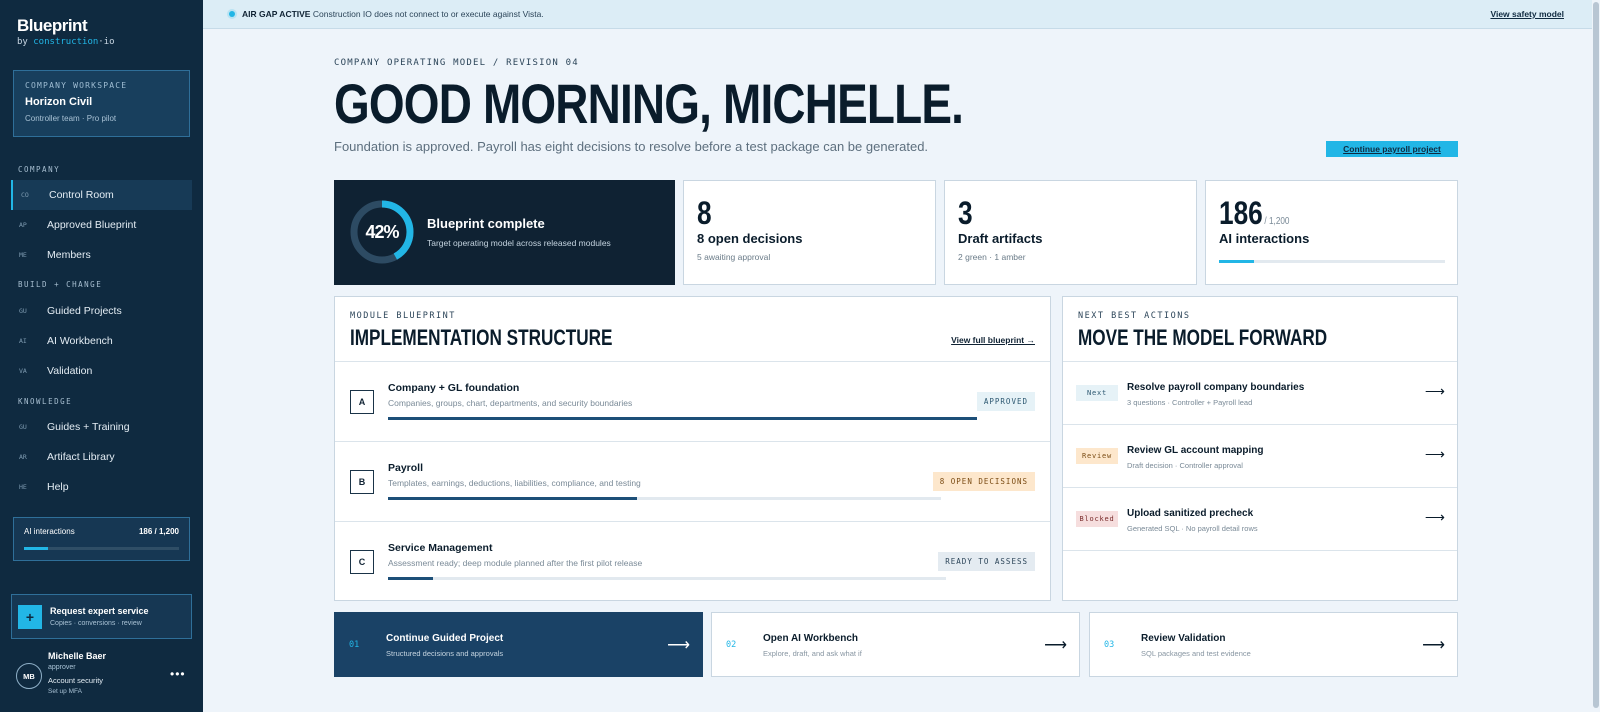 The image size is (1600, 712). I want to click on card-sub: Structured decisions and approvals, so click(445, 653).